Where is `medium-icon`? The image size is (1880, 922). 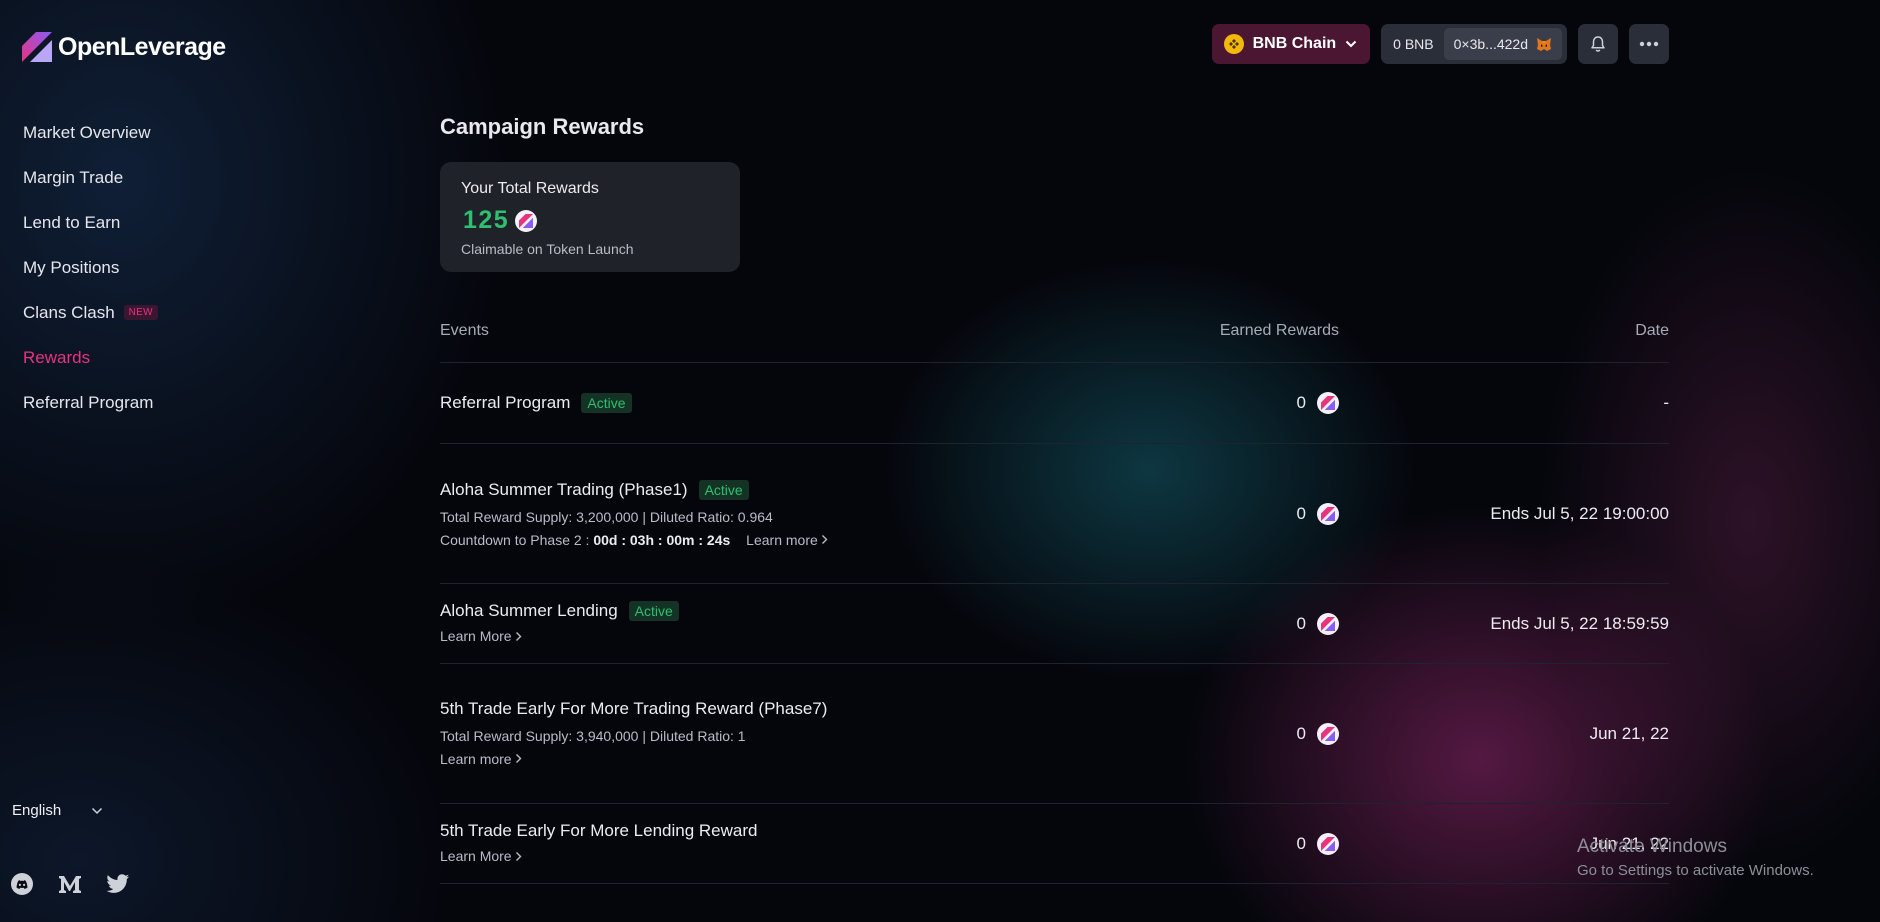
medium-icon is located at coordinates (70, 884).